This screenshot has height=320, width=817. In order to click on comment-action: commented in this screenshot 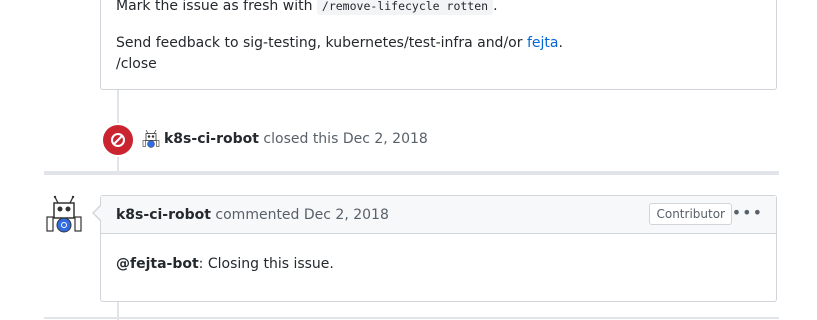, I will do `click(257, 215)`.